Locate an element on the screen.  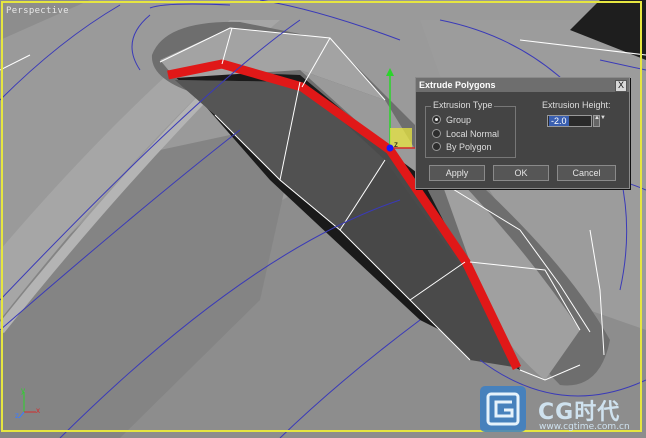
axis-label-y: y is located at coordinates (23, 390).